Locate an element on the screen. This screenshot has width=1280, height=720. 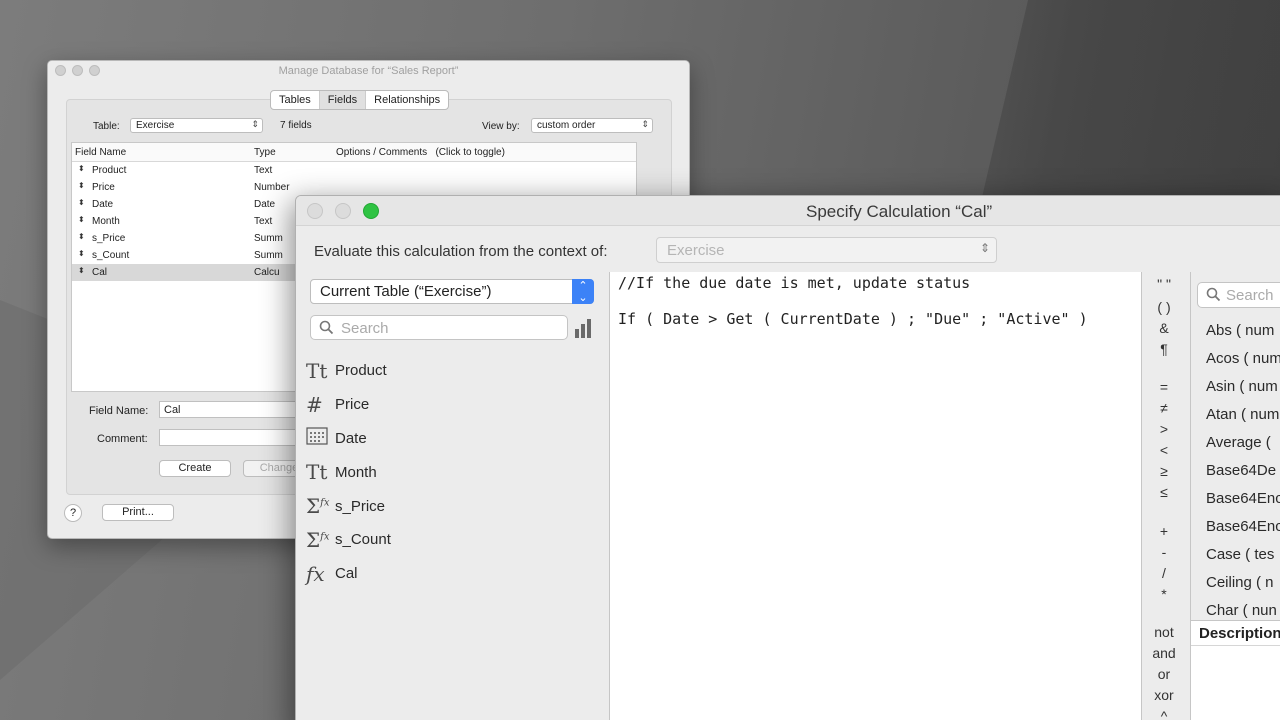
function-search-input: Search is located at coordinates (1238, 295).